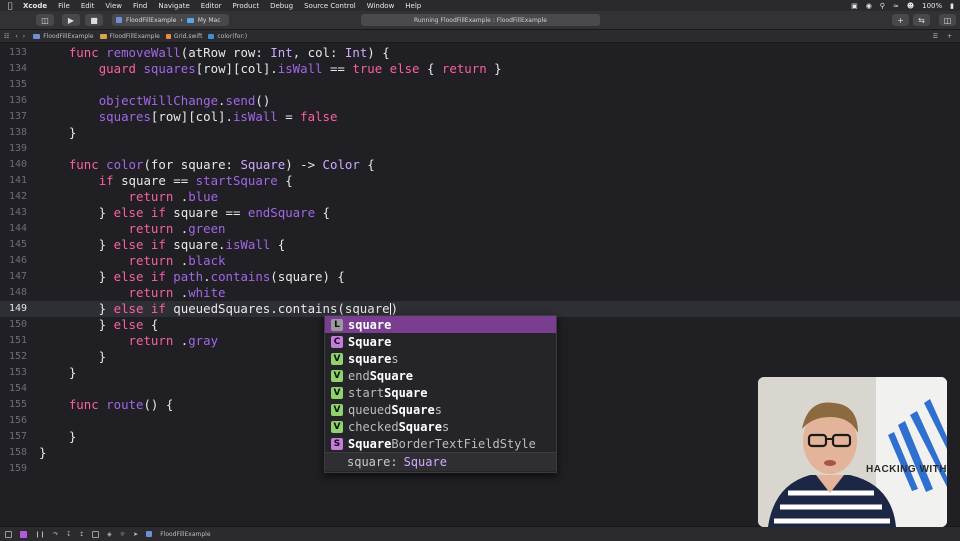 This screenshot has width=960, height=541. Describe the element at coordinates (103, 36) in the screenshot. I see `folder-icon` at that location.